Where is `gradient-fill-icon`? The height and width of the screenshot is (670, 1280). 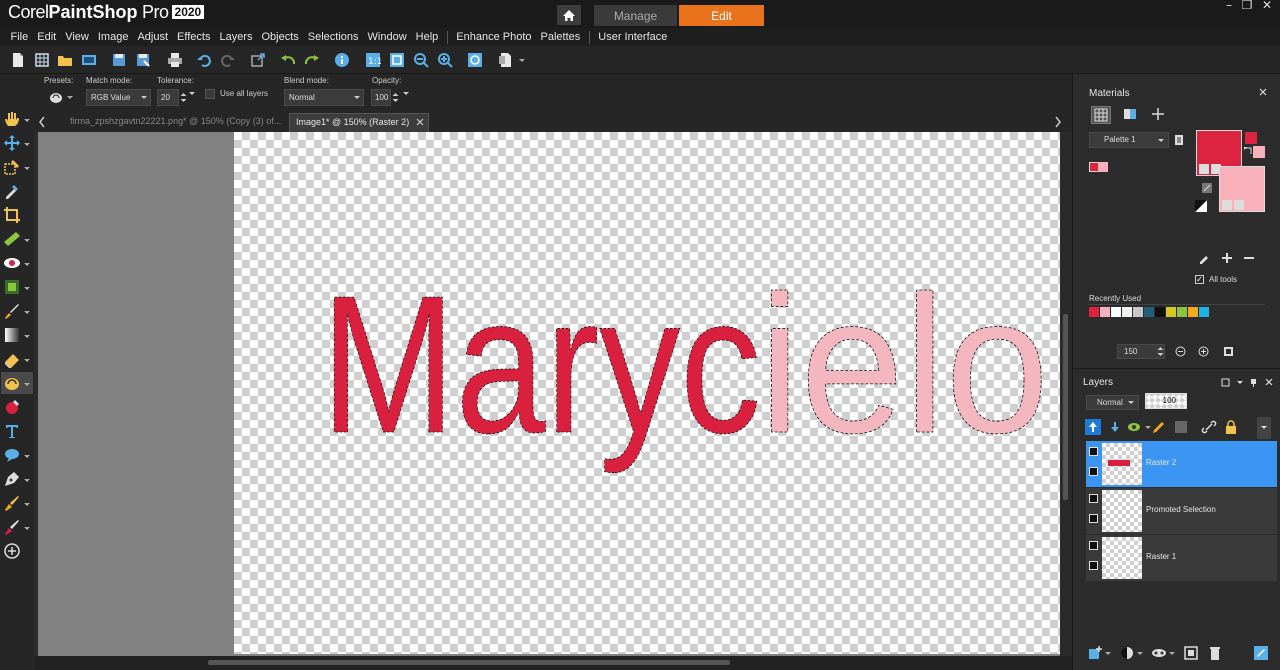 gradient-fill-icon is located at coordinates (12, 335).